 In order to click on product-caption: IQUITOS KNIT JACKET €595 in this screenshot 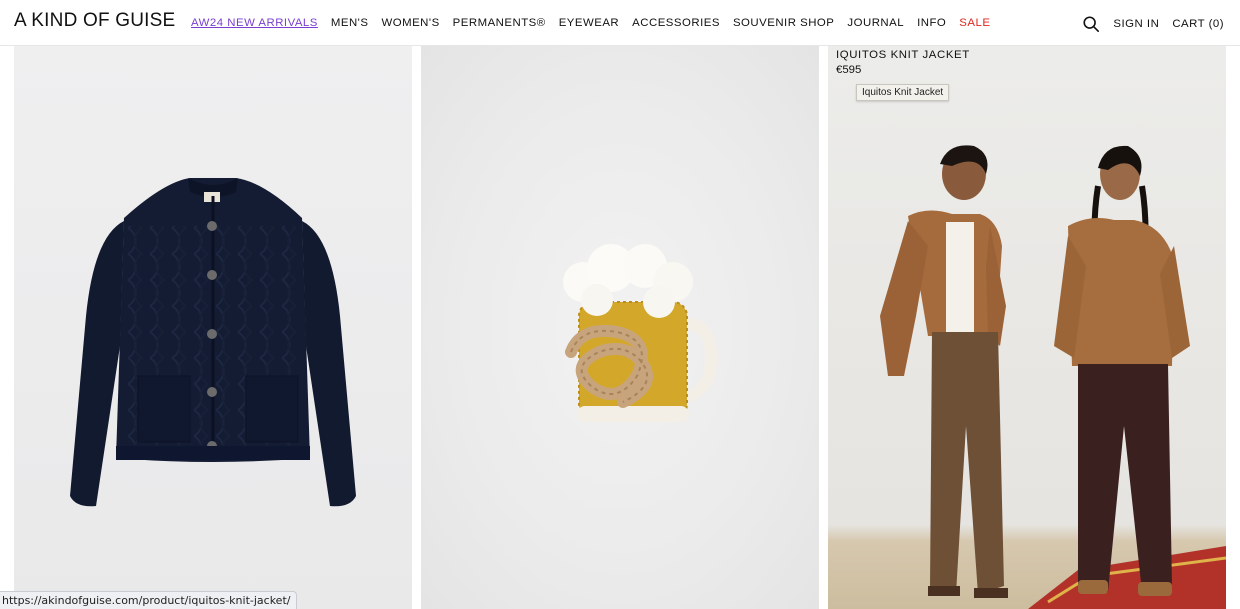, I will do `click(903, 62)`.